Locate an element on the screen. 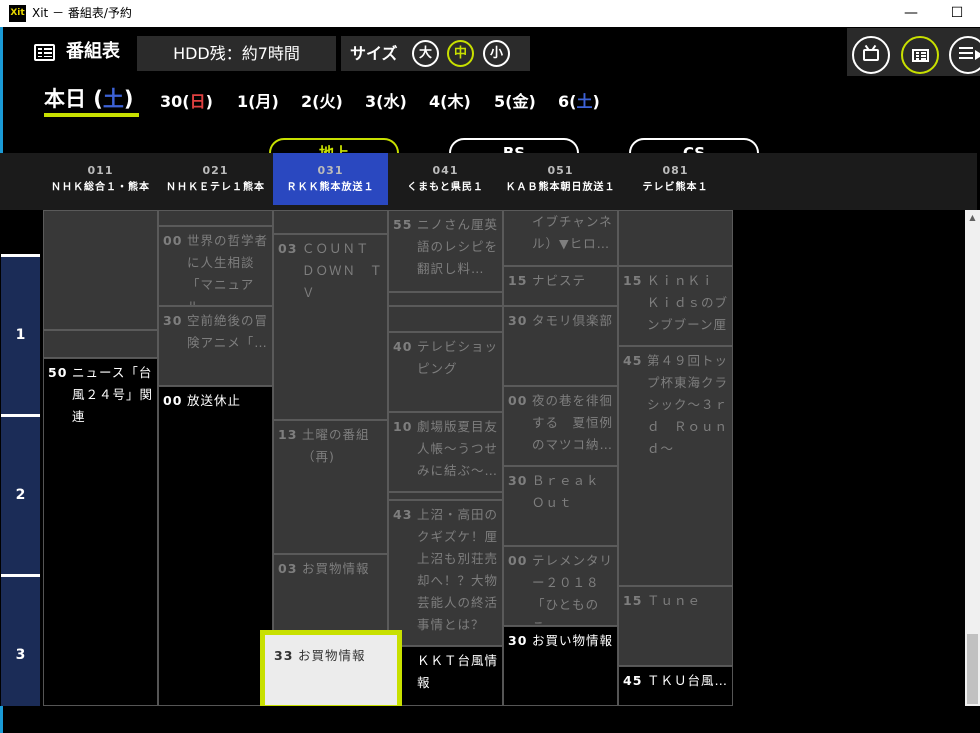  size-selector: サイズ 大 中 小 is located at coordinates (435, 53).